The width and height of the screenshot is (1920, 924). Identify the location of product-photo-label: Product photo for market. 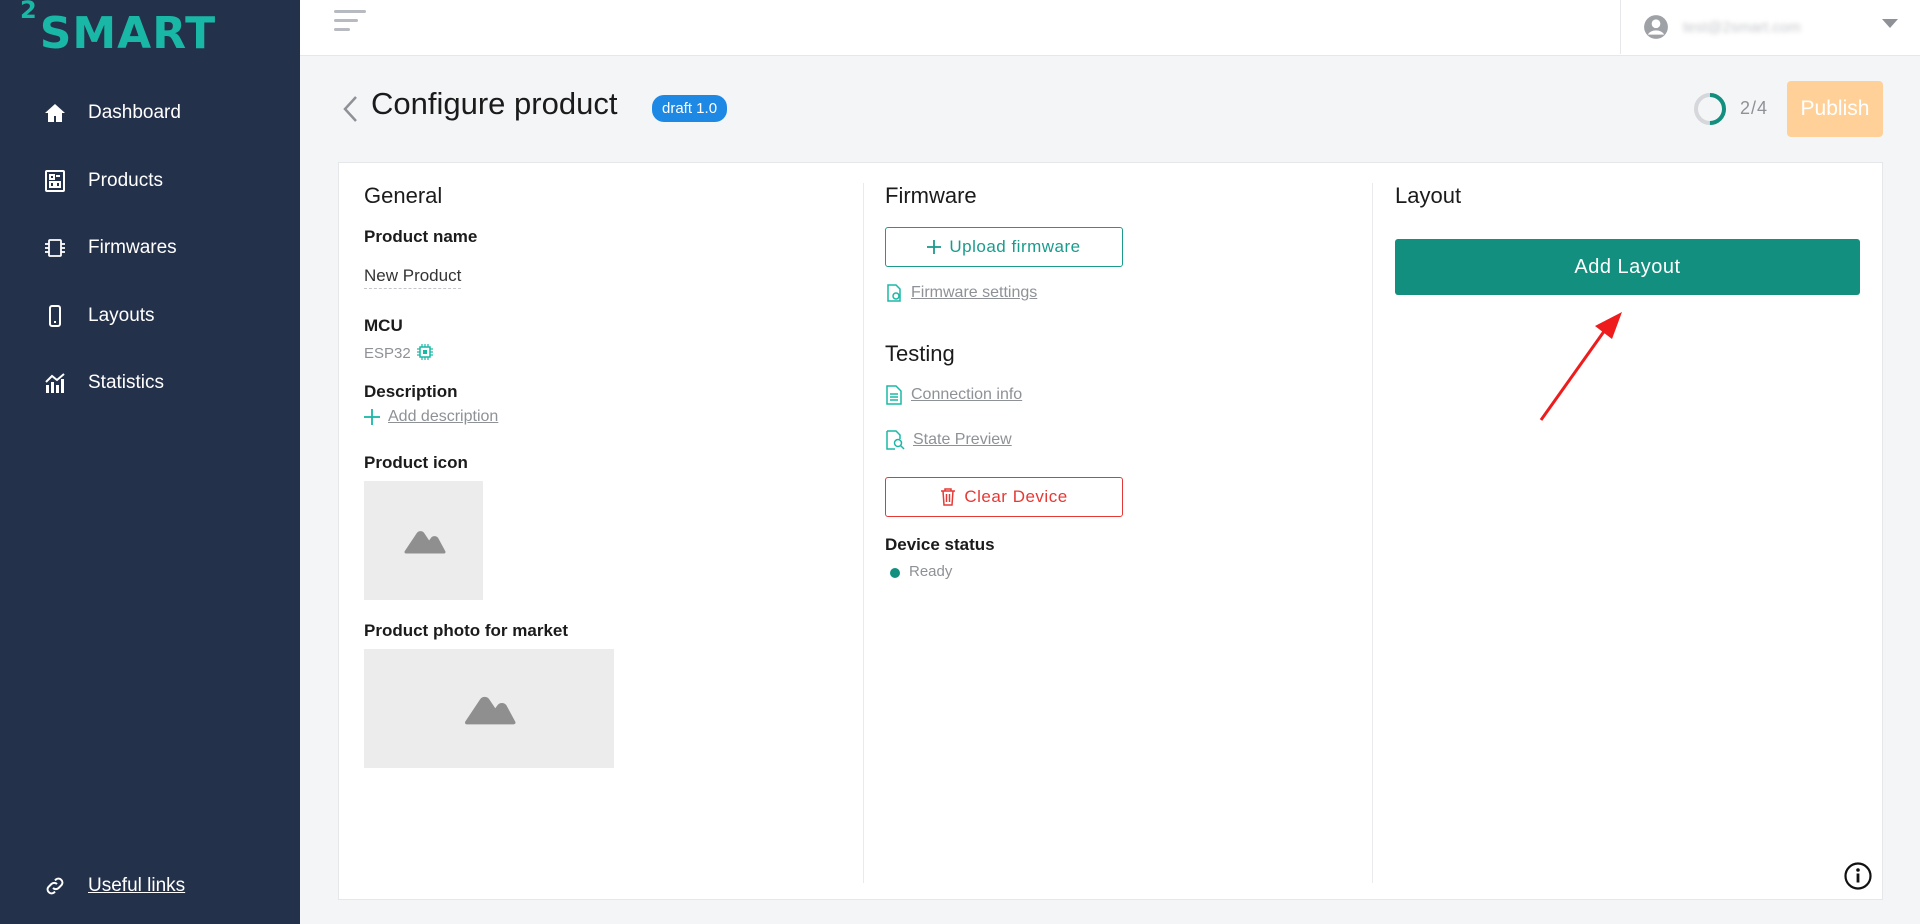
(466, 630).